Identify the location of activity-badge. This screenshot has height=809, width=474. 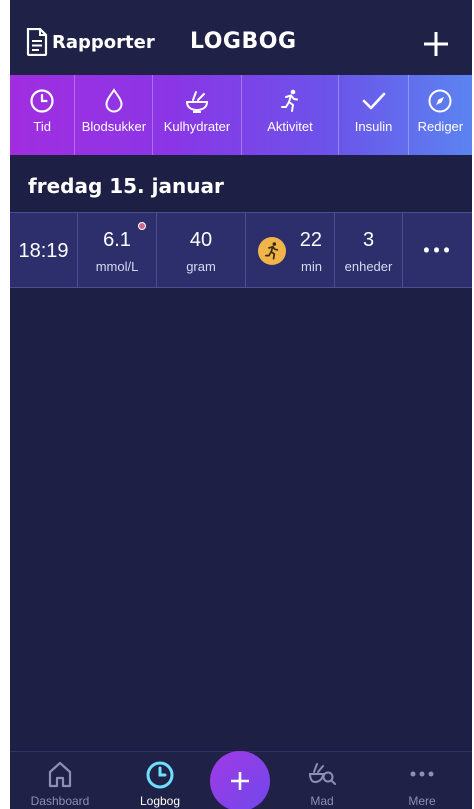
(272, 251).